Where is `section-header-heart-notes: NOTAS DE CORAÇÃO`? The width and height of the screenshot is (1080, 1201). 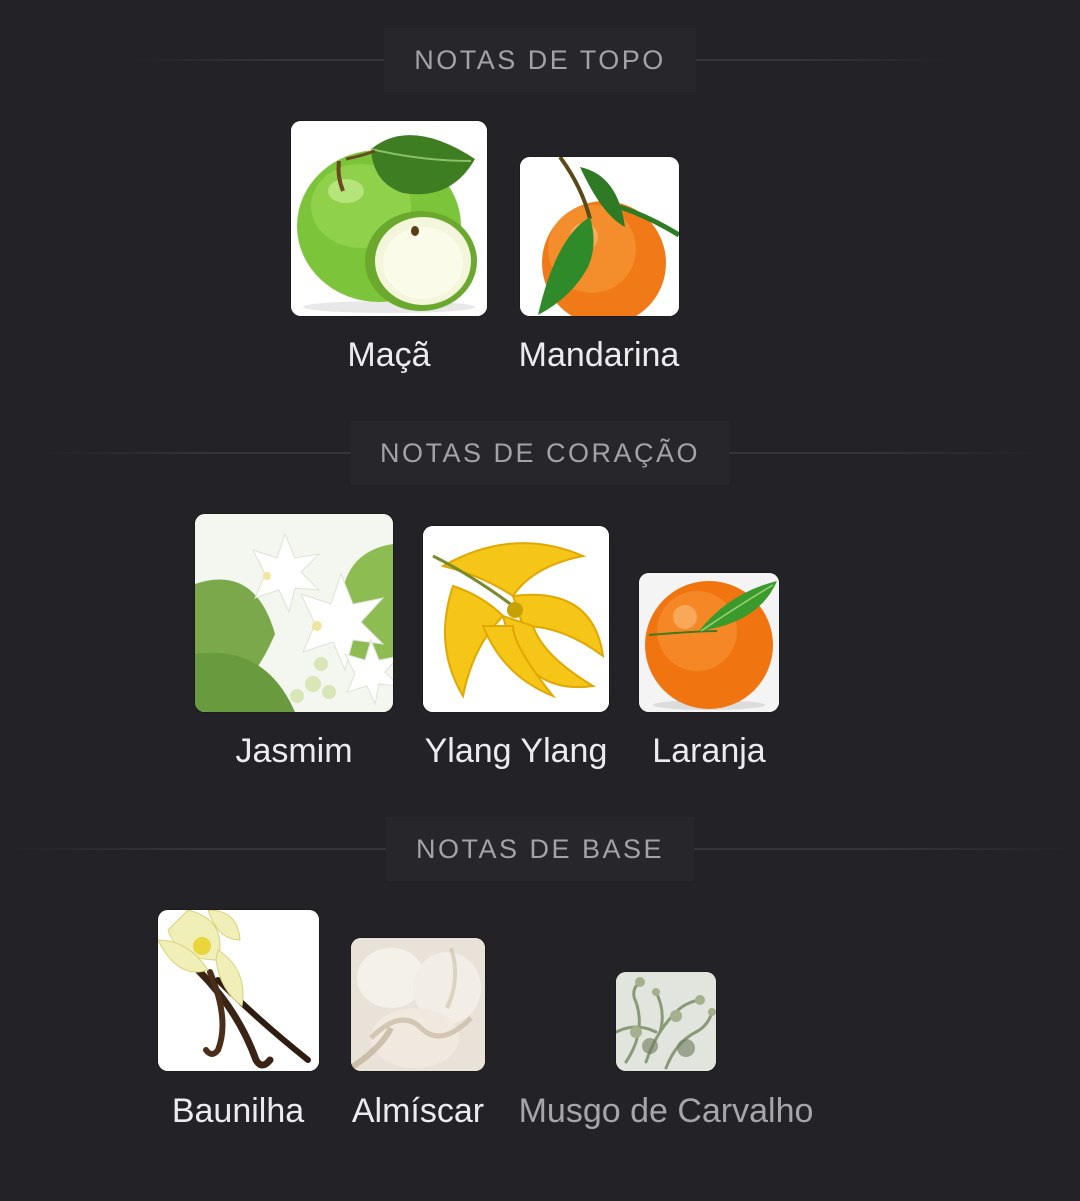 section-header-heart-notes: NOTAS DE CORAÇÃO is located at coordinates (540, 453).